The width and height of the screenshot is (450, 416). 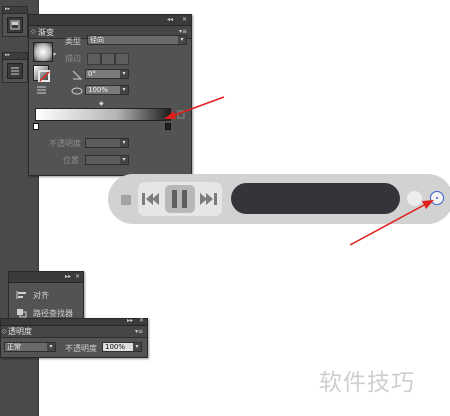 I want to click on opacity-field: 100% ▾, so click(x=122, y=347).